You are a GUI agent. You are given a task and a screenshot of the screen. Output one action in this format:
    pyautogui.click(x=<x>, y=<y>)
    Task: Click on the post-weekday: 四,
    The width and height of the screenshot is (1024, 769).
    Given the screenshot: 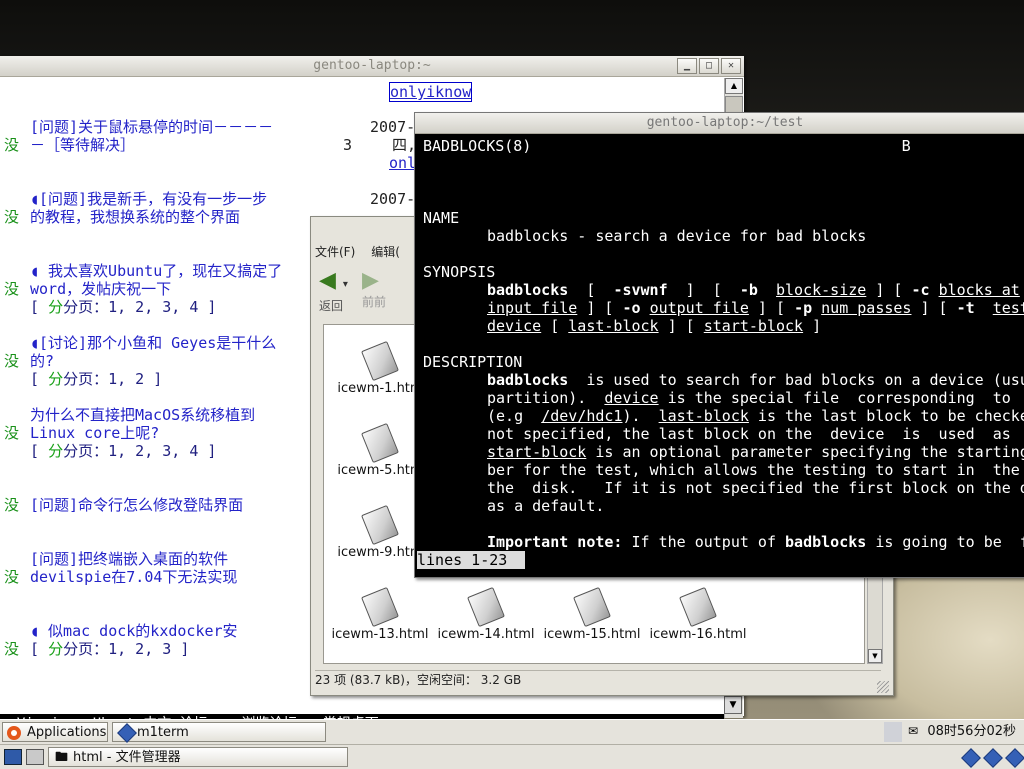 What is the action you would take?
    pyautogui.click(x=404, y=145)
    